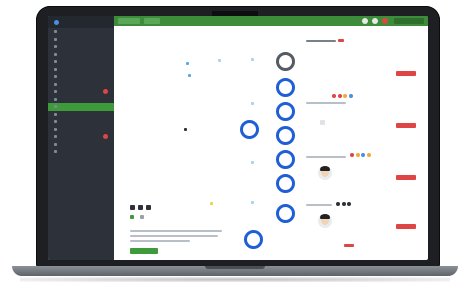 The height and width of the screenshot is (290, 470). I want to click on primary-button, so click(144, 251).